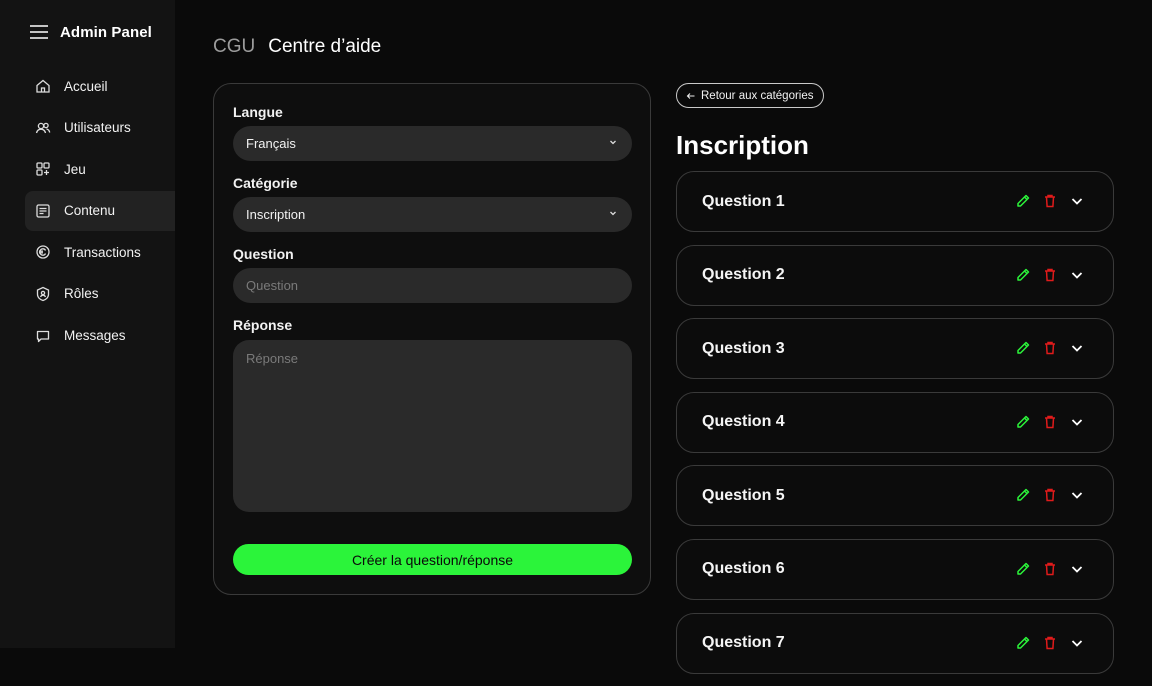  I want to click on back-to-categories-button: Retour aux catégories, so click(750, 95).